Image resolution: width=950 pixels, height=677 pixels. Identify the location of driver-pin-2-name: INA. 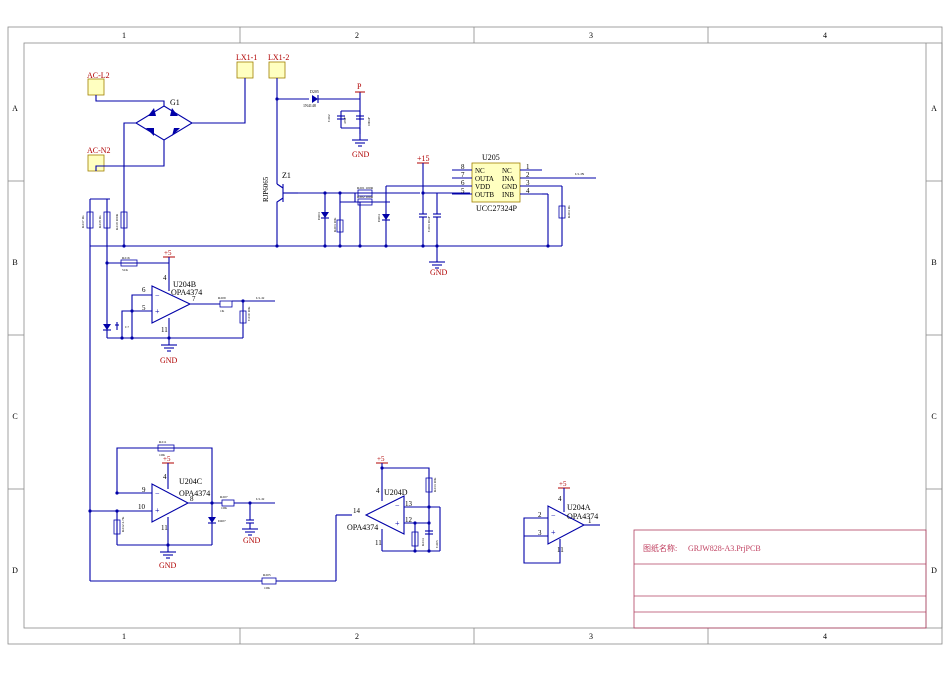
(508, 179).